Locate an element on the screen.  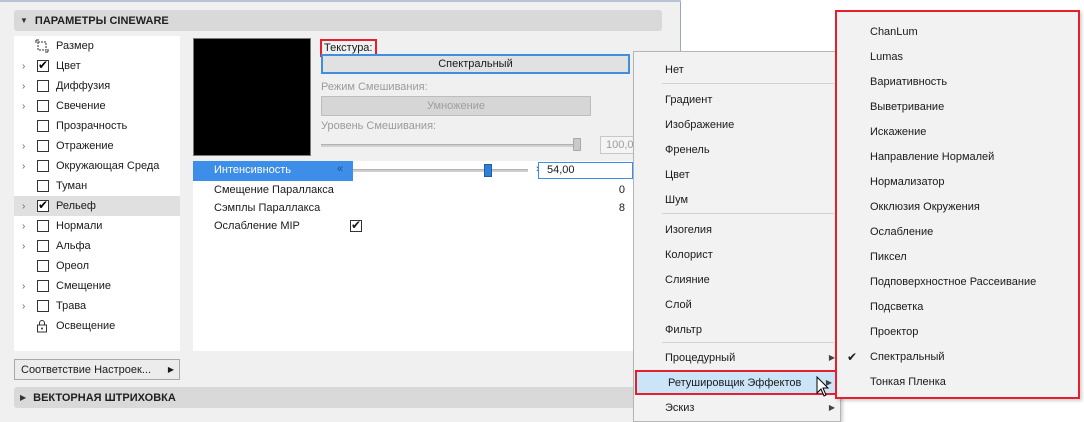
vector-hatching-section-header: ▶ ВЕКТОРНАЯ ШТРИХОВКА is located at coordinates (338, 397).